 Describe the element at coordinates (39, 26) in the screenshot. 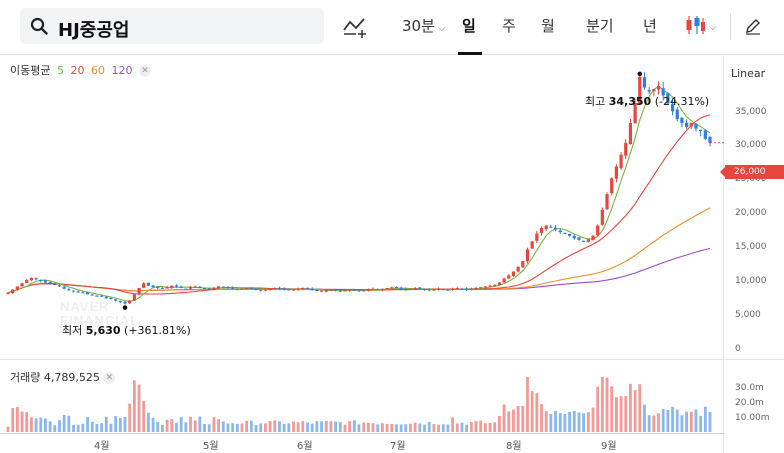

I see `search-icon` at that location.